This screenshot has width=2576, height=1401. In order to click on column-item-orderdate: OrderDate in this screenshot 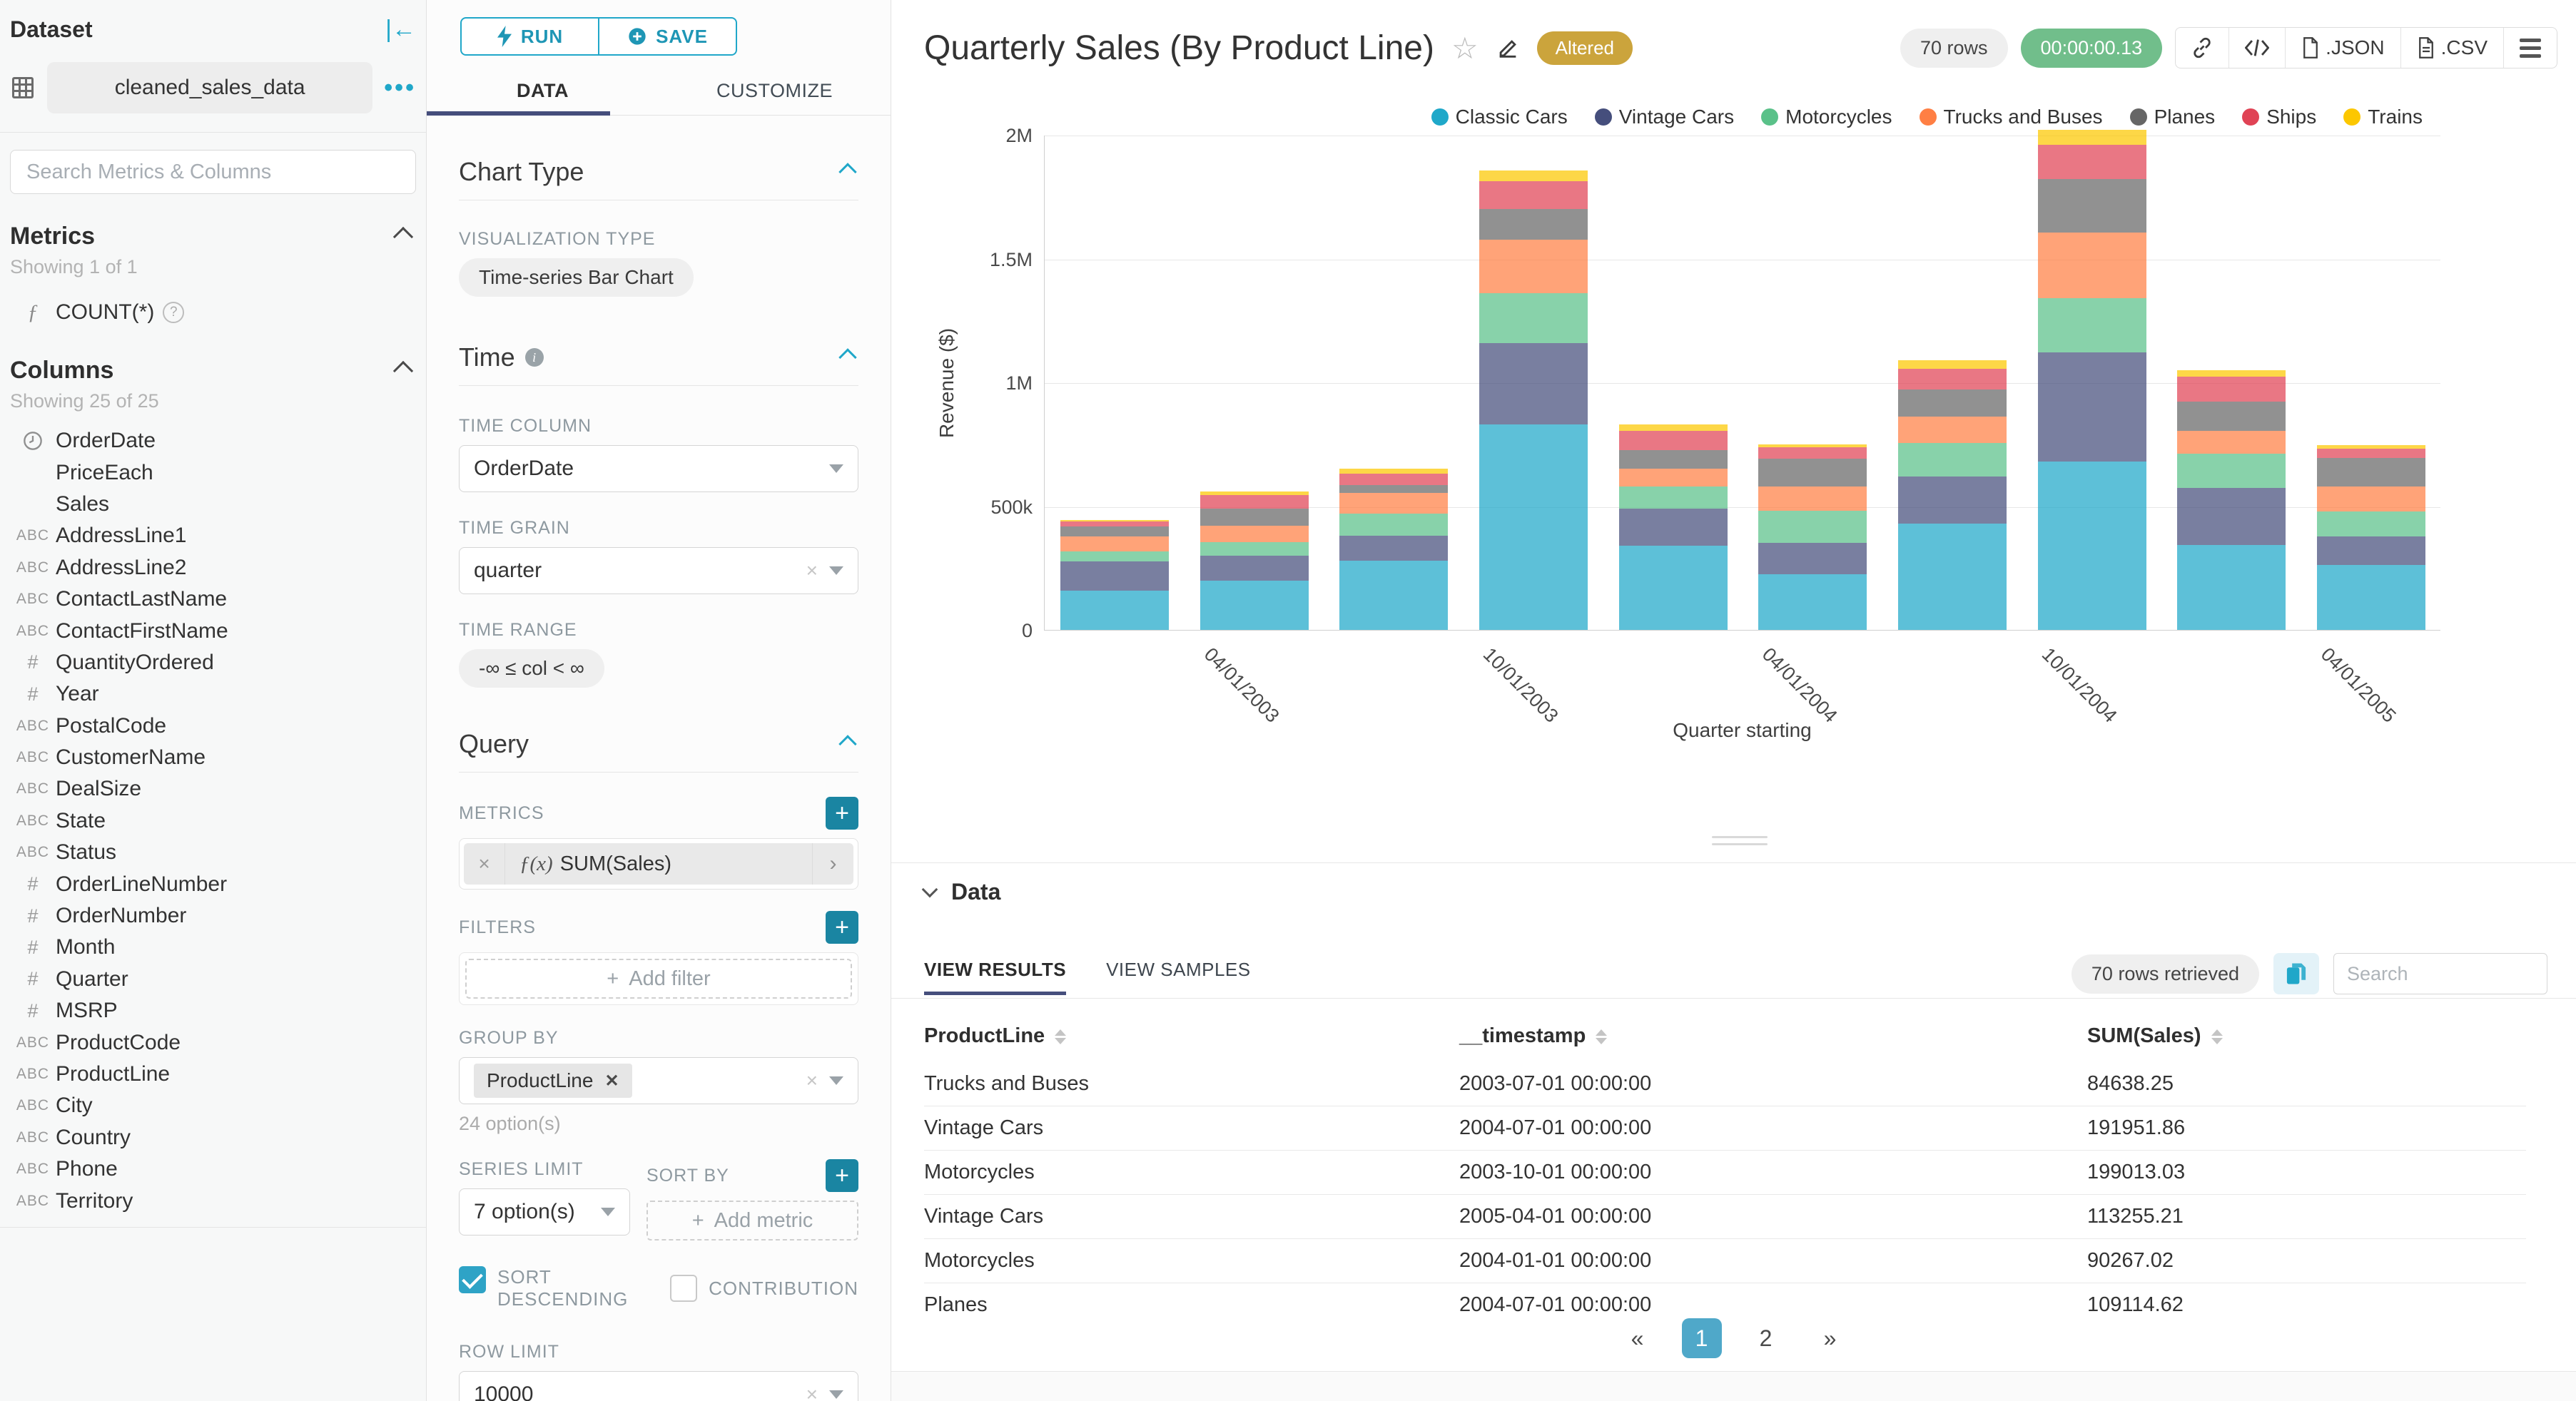, I will do `click(213, 441)`.